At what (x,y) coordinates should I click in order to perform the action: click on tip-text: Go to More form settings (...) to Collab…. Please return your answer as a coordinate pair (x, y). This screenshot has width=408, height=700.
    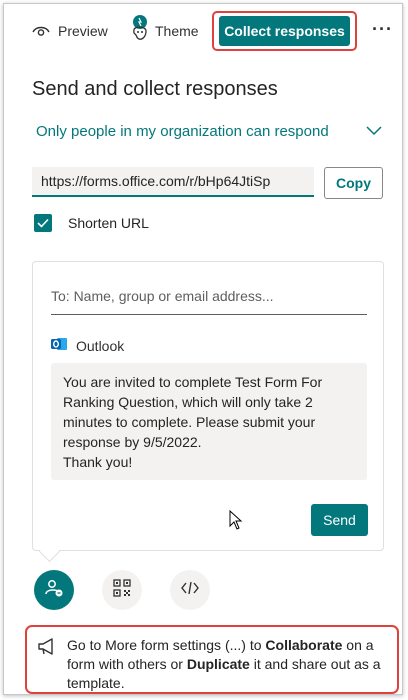
    Looking at the image, I should click on (228, 664).